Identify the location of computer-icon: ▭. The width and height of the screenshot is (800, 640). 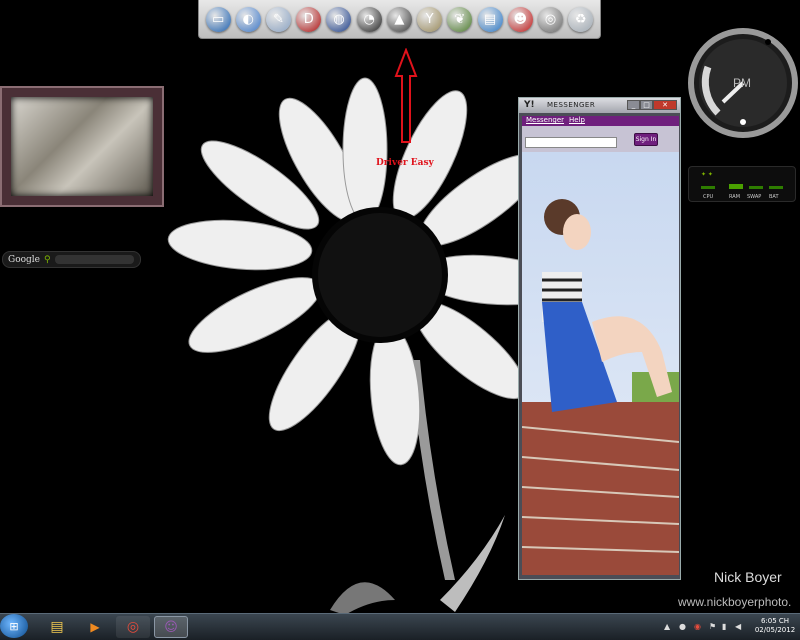
(218, 19).